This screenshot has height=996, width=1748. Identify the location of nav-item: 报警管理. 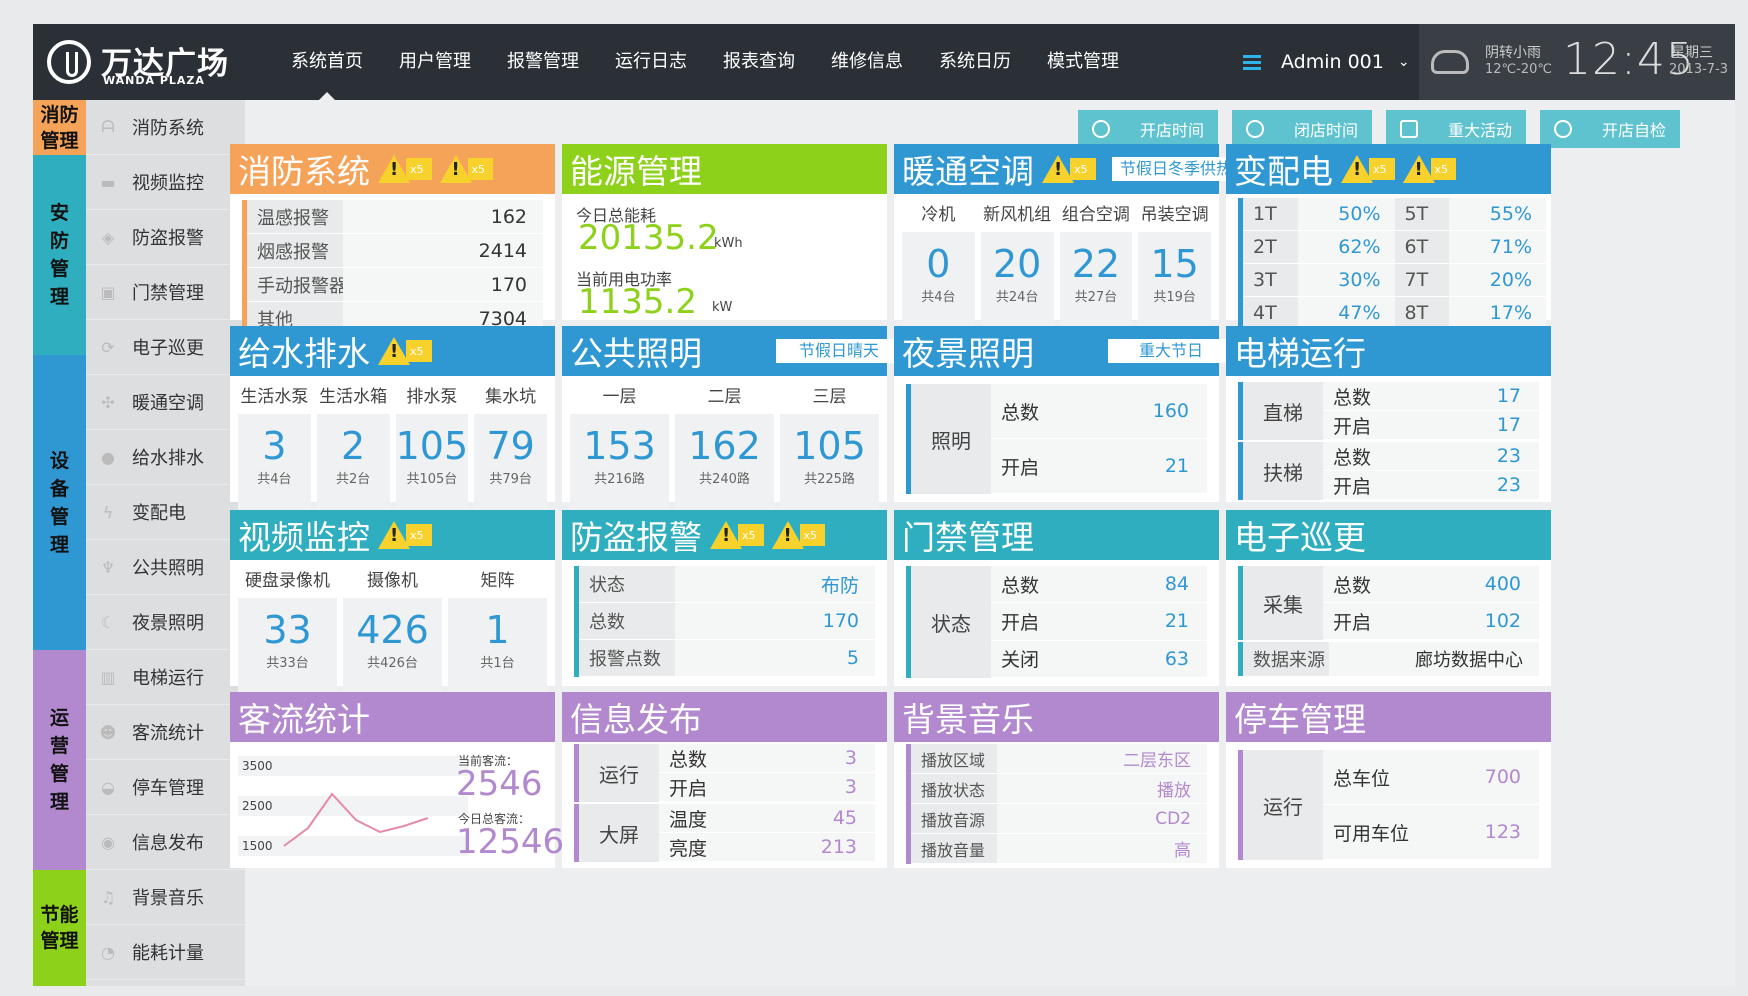
(543, 62).